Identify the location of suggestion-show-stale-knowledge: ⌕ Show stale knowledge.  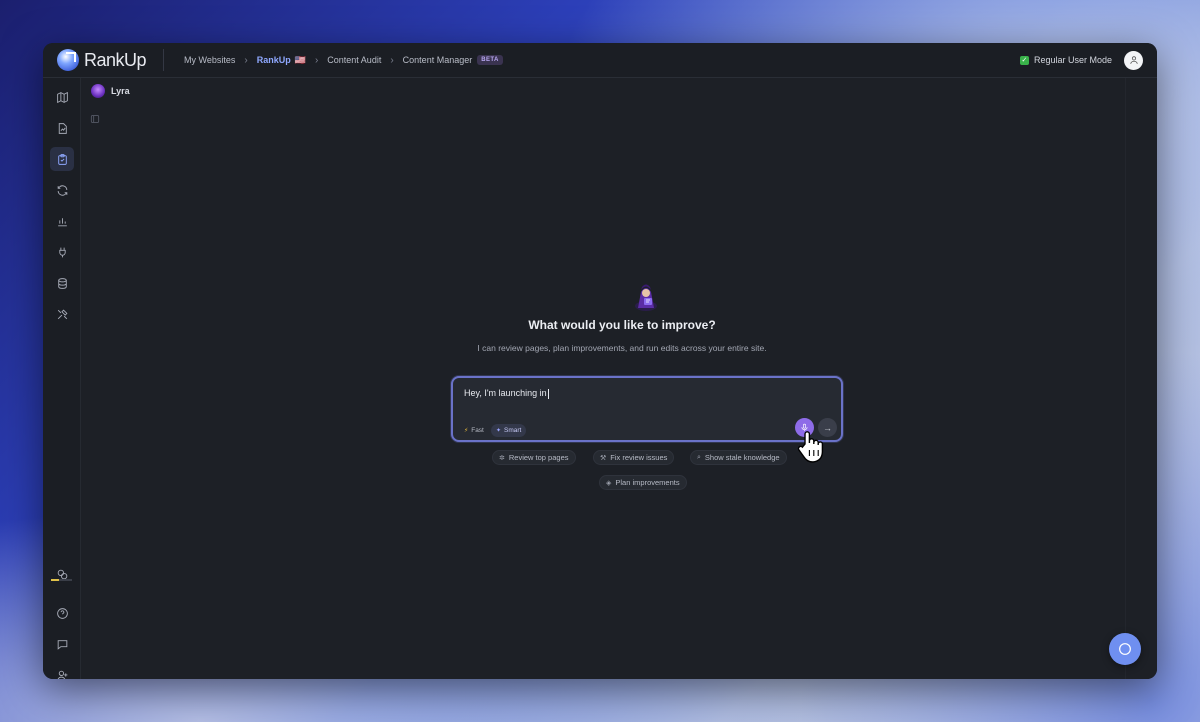
(738, 457).